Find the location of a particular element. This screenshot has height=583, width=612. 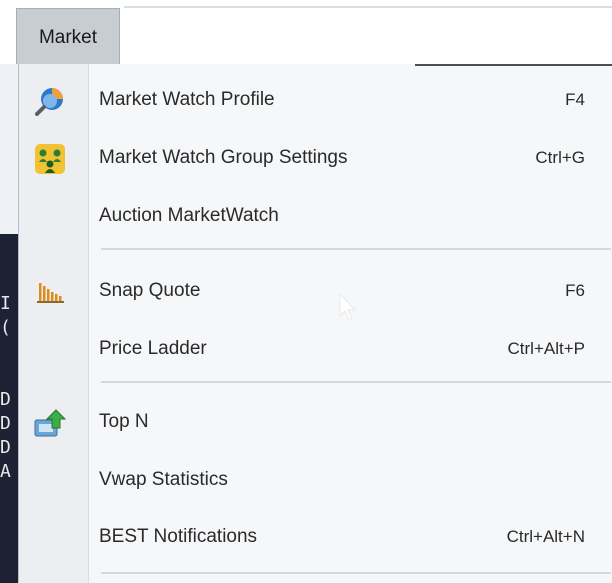

menu-item-price-ladder: Price Ladder Ctrl+Alt+P is located at coordinates (315, 349).